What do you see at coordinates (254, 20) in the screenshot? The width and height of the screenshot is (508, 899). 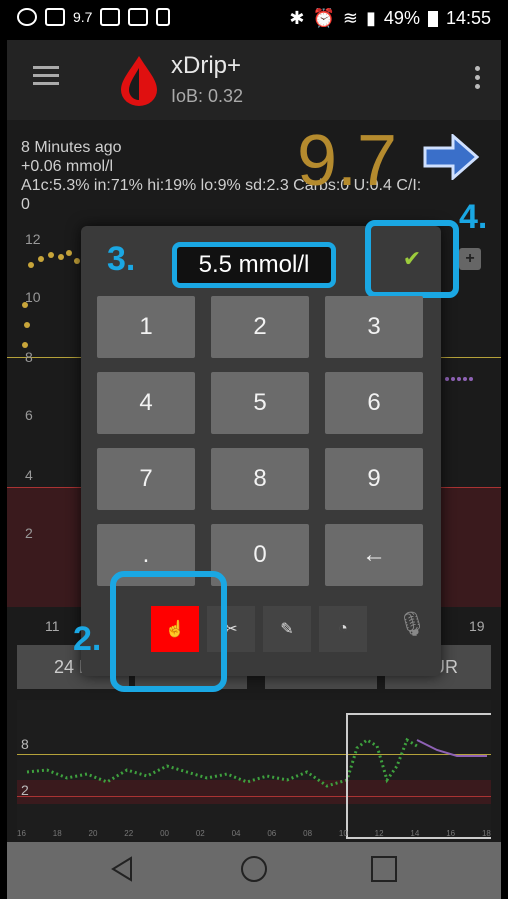 I see `status-bar: 9.7 ✱ ⏰ ≋ ▮ 49% 14:55` at bounding box center [254, 20].